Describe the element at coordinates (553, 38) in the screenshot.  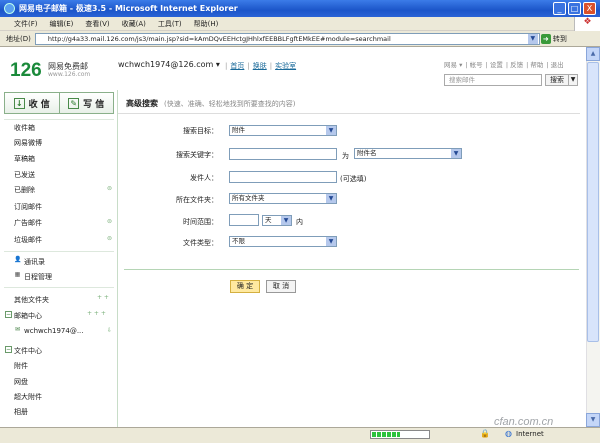
I see `go-button: ➜ 转到` at that location.